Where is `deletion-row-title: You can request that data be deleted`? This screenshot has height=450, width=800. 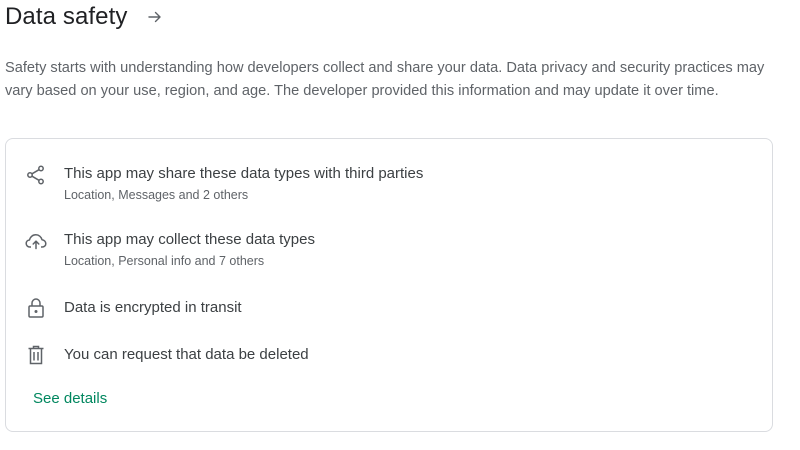 deletion-row-title: You can request that data be deleted is located at coordinates (186, 354).